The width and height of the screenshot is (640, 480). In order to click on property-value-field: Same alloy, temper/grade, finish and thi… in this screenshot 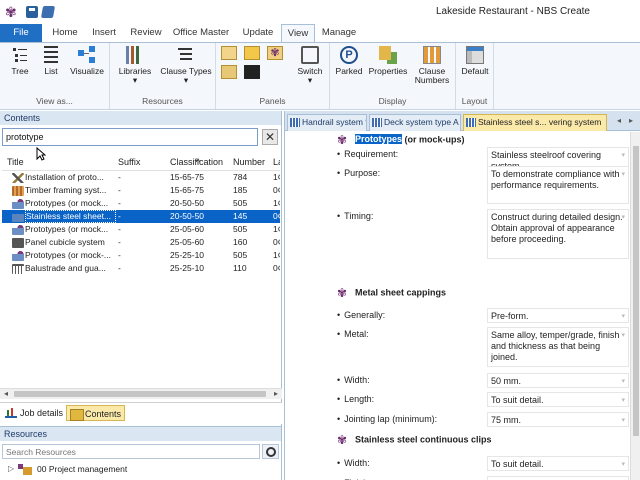, I will do `click(558, 347)`.